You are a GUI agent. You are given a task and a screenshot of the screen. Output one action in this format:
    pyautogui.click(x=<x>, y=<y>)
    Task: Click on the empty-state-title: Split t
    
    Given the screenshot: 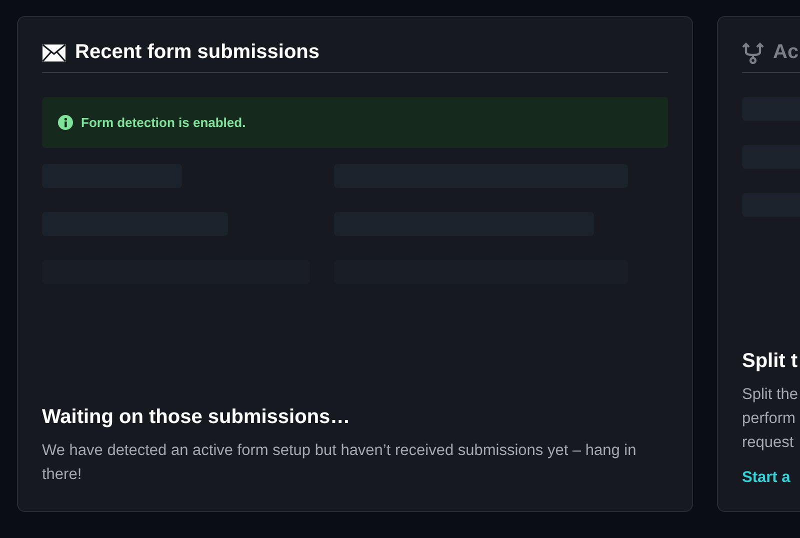 What is the action you would take?
    pyautogui.click(x=770, y=361)
    